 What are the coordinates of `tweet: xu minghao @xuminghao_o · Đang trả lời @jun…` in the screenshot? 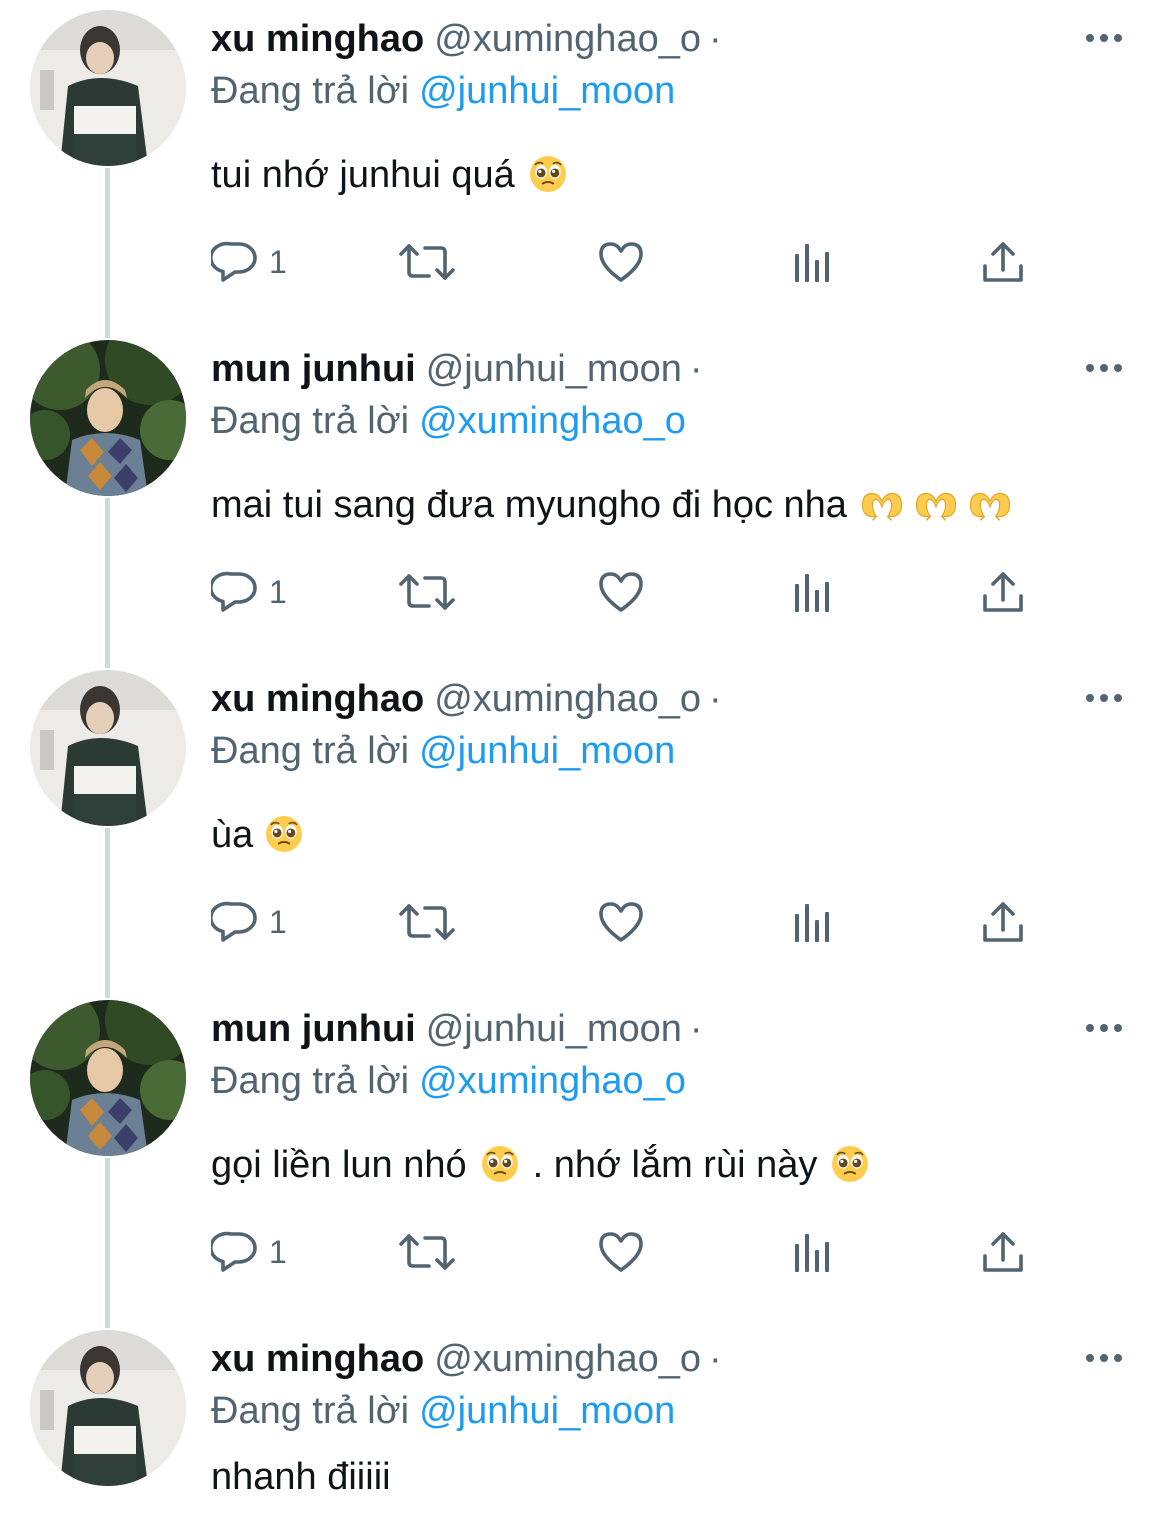 It's located at (585, 1424).